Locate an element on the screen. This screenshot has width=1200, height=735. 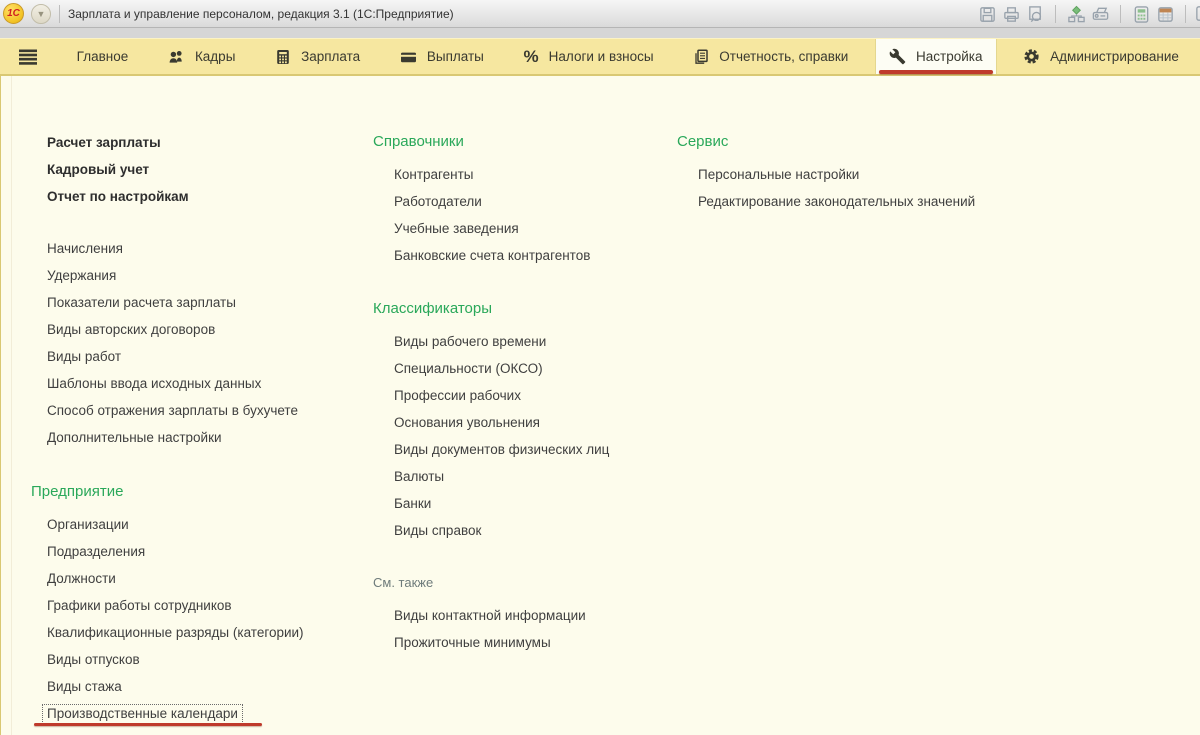
percent-icon: % is located at coordinates (531, 56).